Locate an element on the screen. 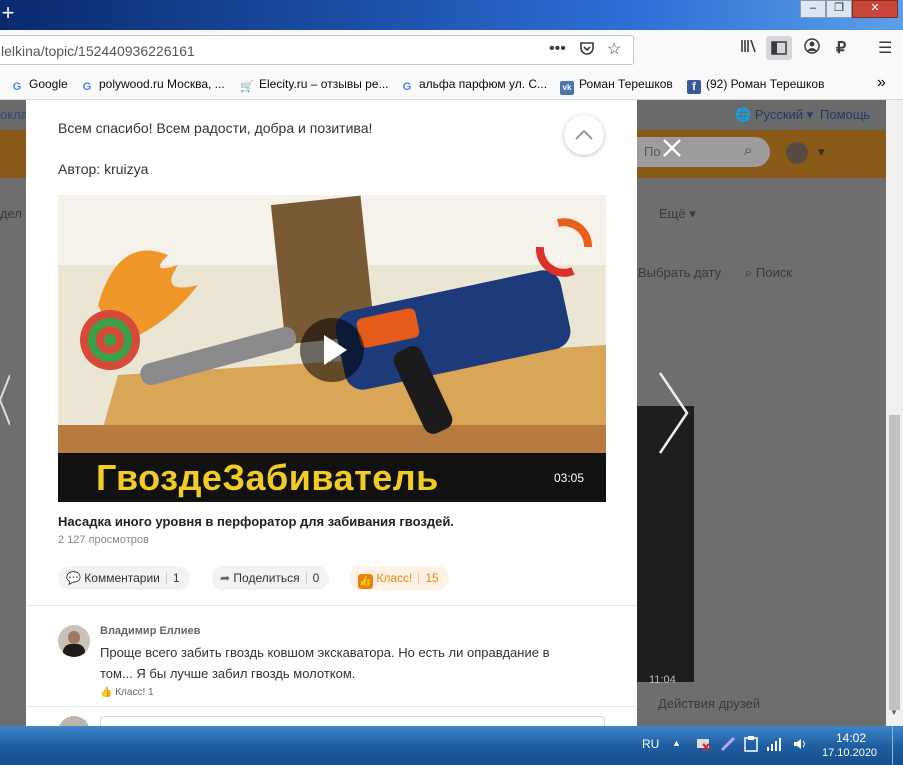  url-bar: lelkina/topic/152440936226161 ••• ☆ is located at coordinates (317, 50).